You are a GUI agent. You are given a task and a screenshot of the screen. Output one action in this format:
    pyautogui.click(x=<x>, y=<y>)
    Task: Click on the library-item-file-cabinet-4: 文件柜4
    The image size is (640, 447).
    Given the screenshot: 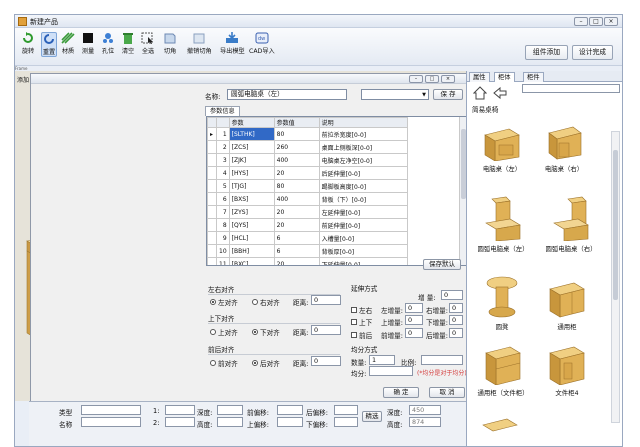 What is the action you would take?
    pyautogui.click(x=567, y=369)
    